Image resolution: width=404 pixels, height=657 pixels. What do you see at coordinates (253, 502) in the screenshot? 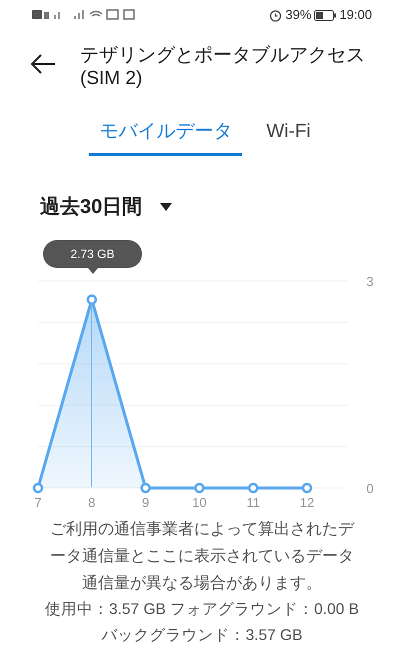
I see `axis-label: 11` at bounding box center [253, 502].